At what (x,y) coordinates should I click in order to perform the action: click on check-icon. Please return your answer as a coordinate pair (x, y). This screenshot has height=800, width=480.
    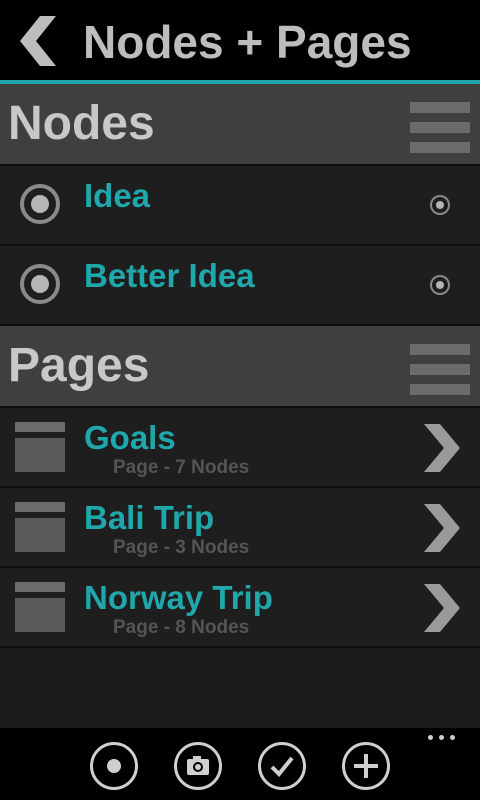
    Looking at the image, I should click on (282, 766).